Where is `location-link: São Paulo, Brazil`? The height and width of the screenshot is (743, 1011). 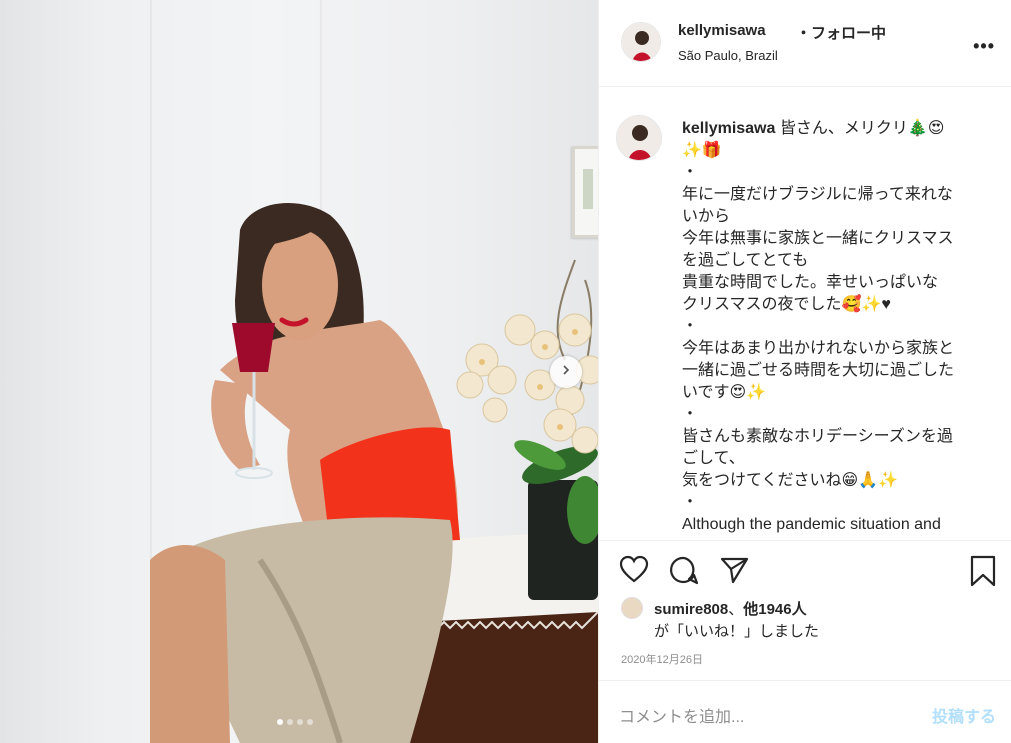
location-link: São Paulo, Brazil is located at coordinates (728, 55).